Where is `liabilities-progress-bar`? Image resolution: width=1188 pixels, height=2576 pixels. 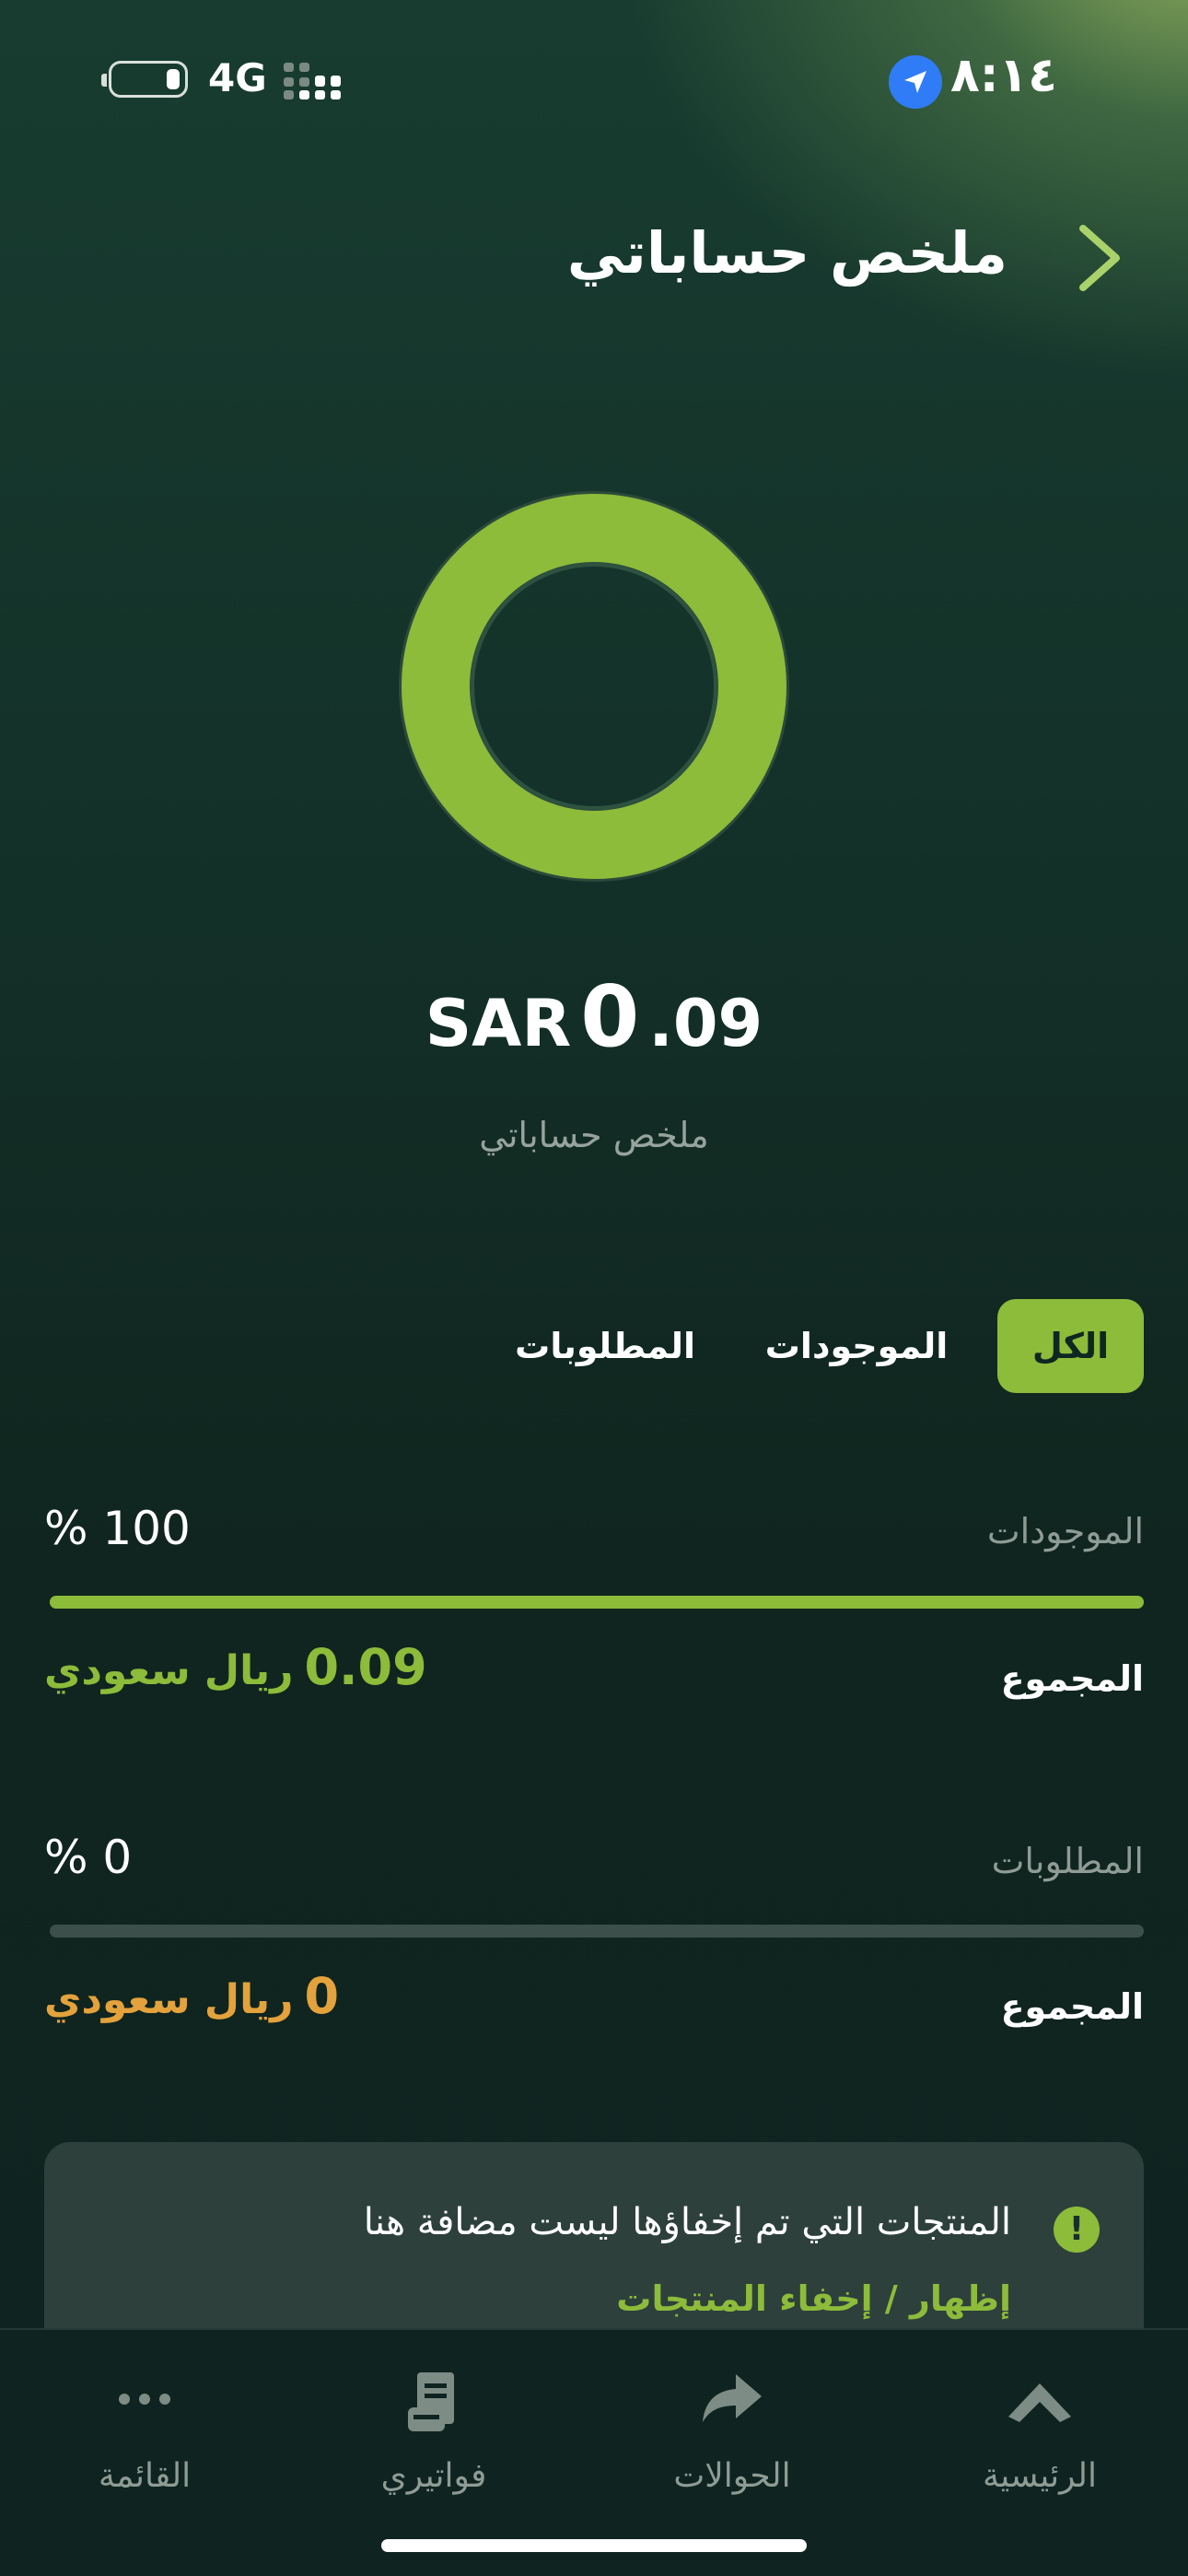
liabilities-progress-bar is located at coordinates (597, 1931).